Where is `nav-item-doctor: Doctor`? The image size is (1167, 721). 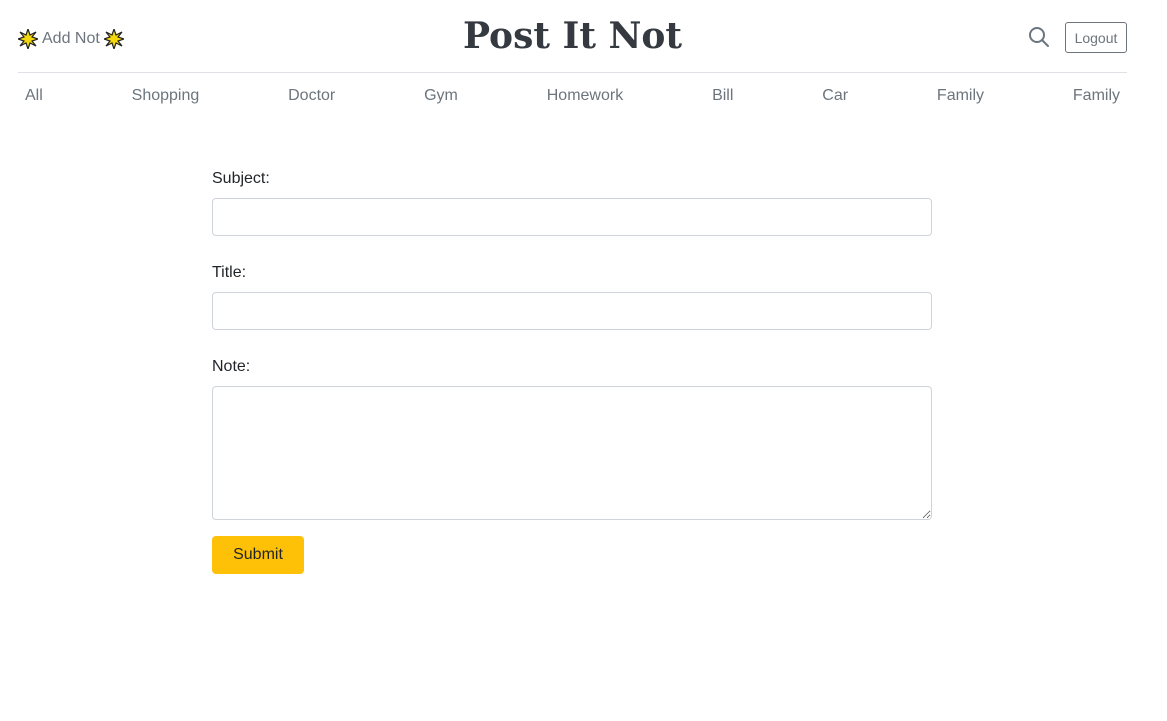 nav-item-doctor: Doctor is located at coordinates (311, 96).